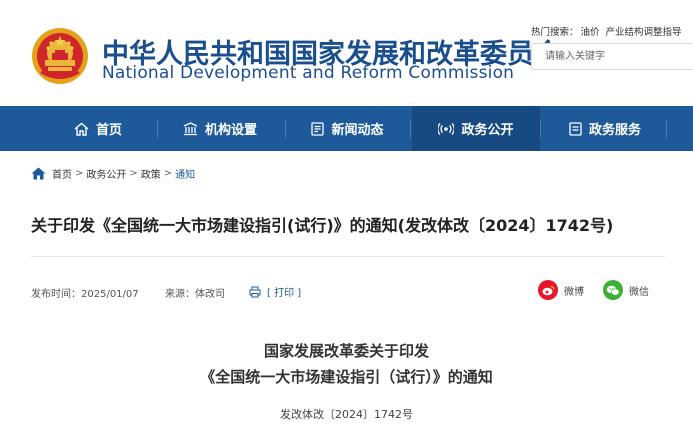 This screenshot has width=693, height=437. What do you see at coordinates (106, 173) in the screenshot?
I see `breadcrumb-government-affairs: 政务公开` at bounding box center [106, 173].